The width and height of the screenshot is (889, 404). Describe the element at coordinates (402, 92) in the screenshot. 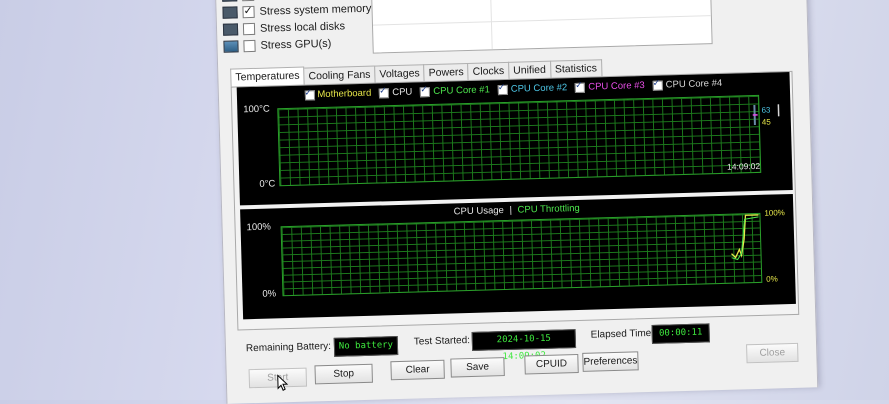

I see `temp-legend-label: CPU` at that location.